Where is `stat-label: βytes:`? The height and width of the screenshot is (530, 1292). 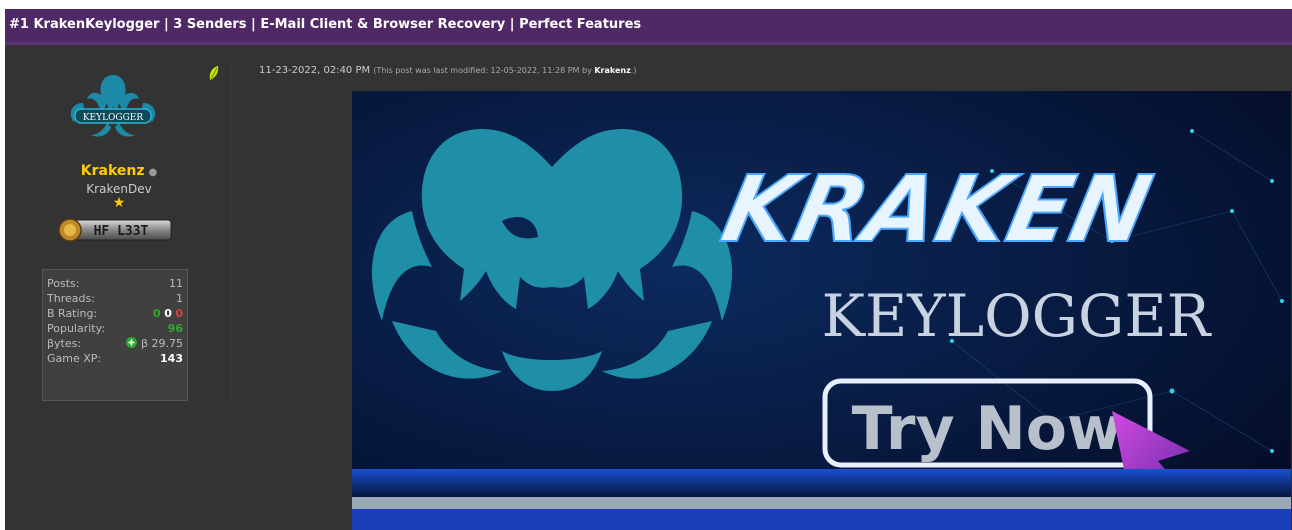
stat-label: βytes: is located at coordinates (64, 343).